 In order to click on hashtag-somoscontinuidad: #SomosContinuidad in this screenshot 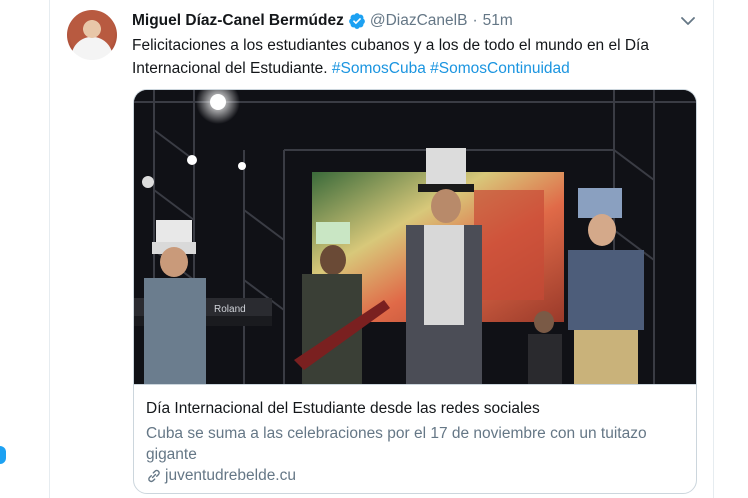, I will do `click(500, 68)`.